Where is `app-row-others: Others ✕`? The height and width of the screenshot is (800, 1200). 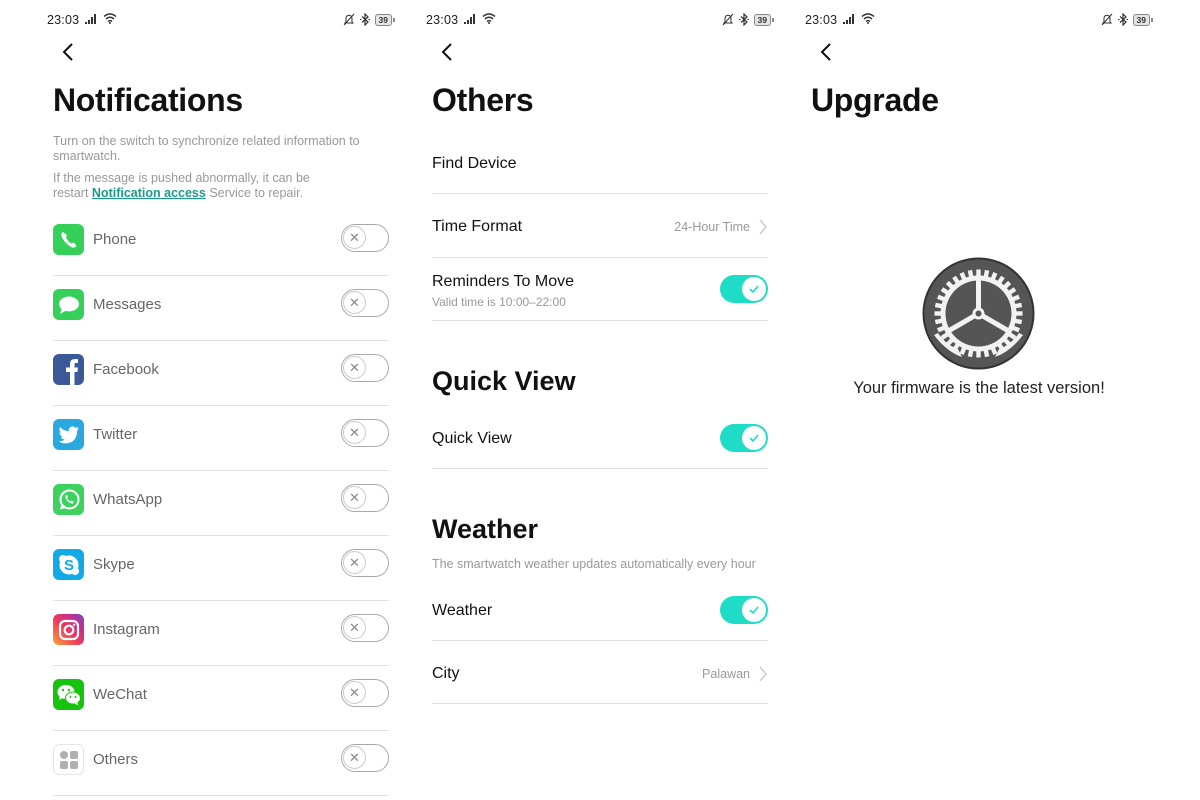 app-row-others: Others ✕ is located at coordinates (221, 763).